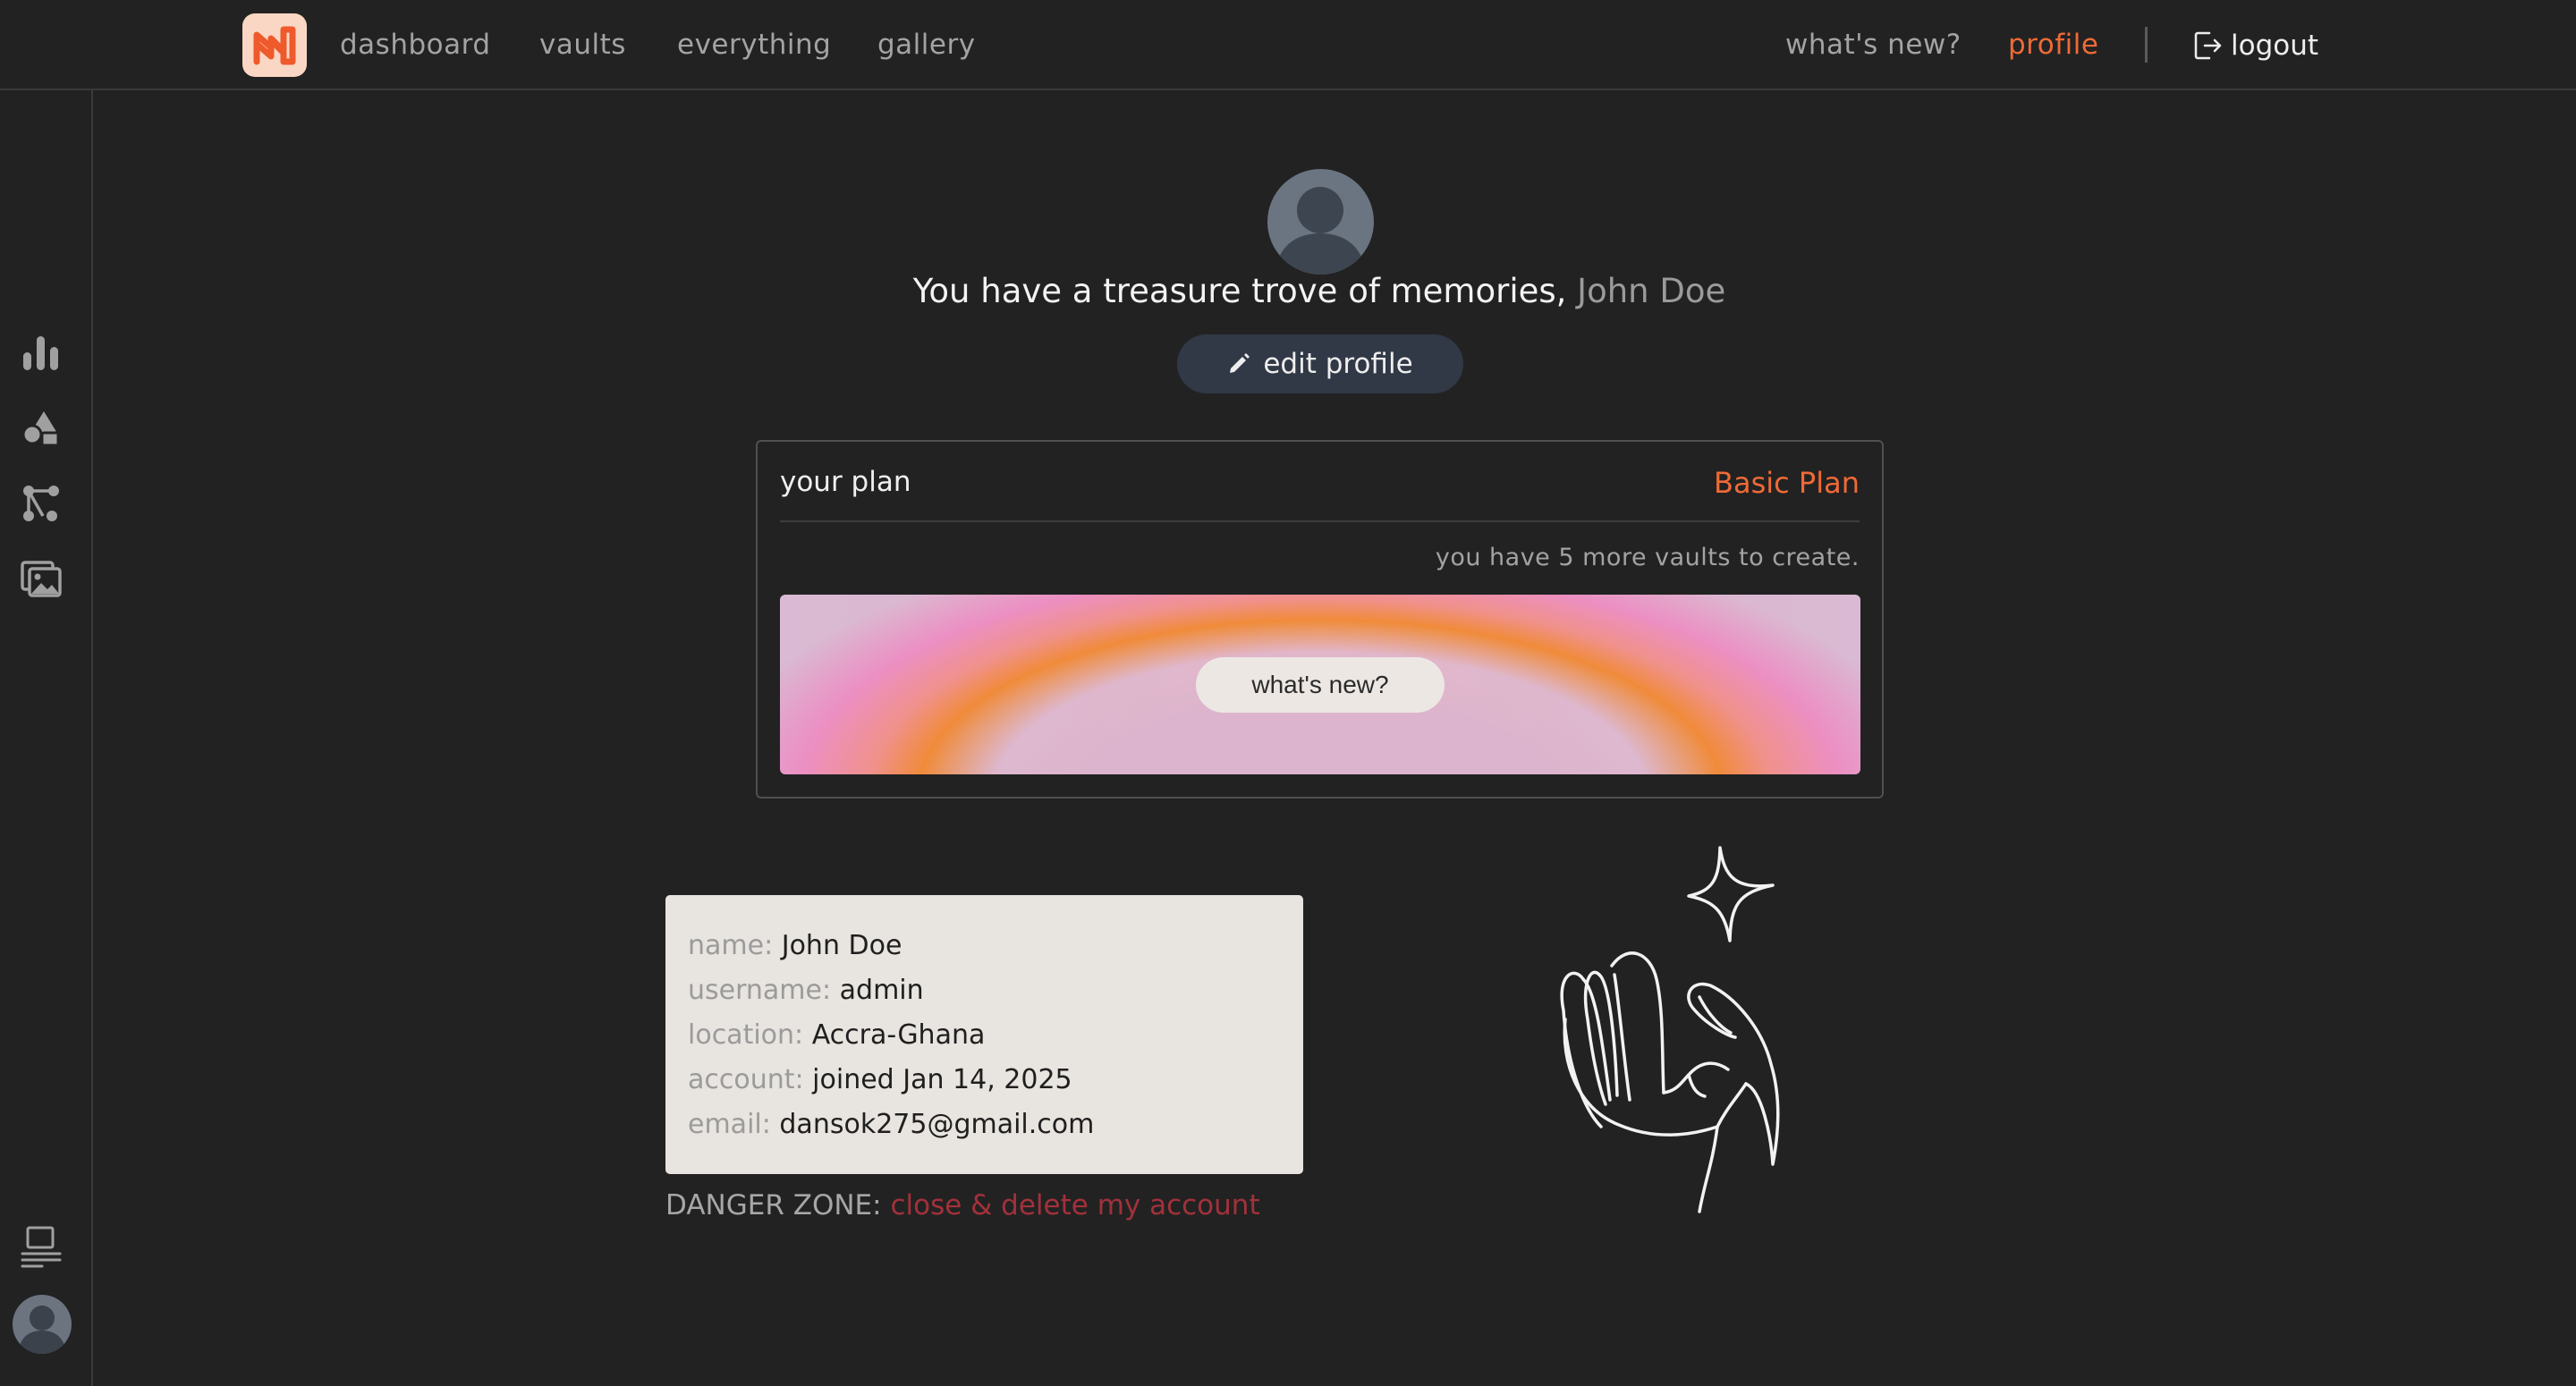 The image size is (2576, 1386). What do you see at coordinates (760, 991) in the screenshot?
I see `info-key: username:` at bounding box center [760, 991].